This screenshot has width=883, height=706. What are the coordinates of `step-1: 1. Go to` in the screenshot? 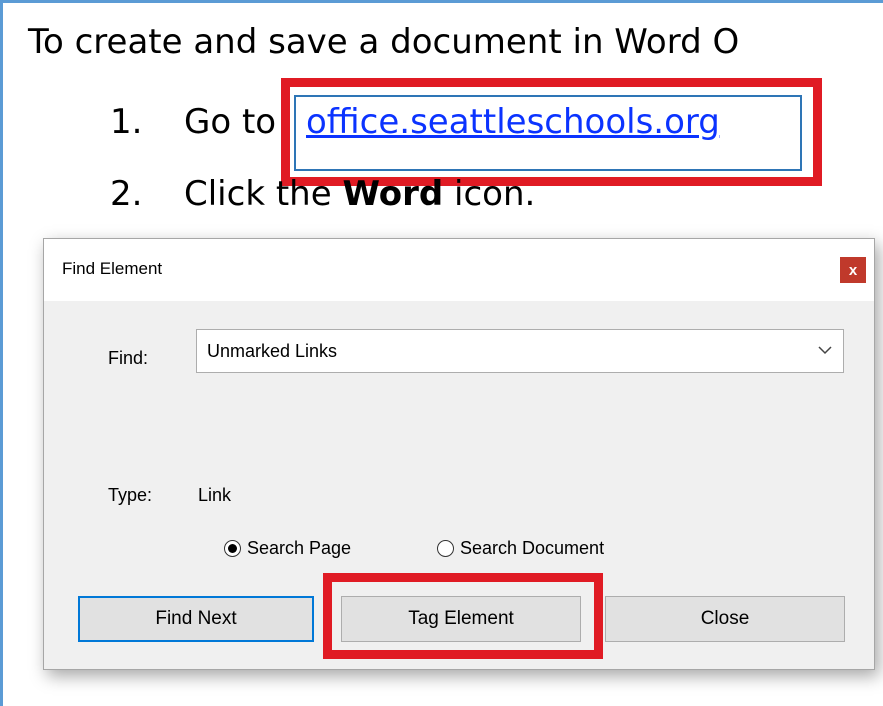 It's located at (193, 122).